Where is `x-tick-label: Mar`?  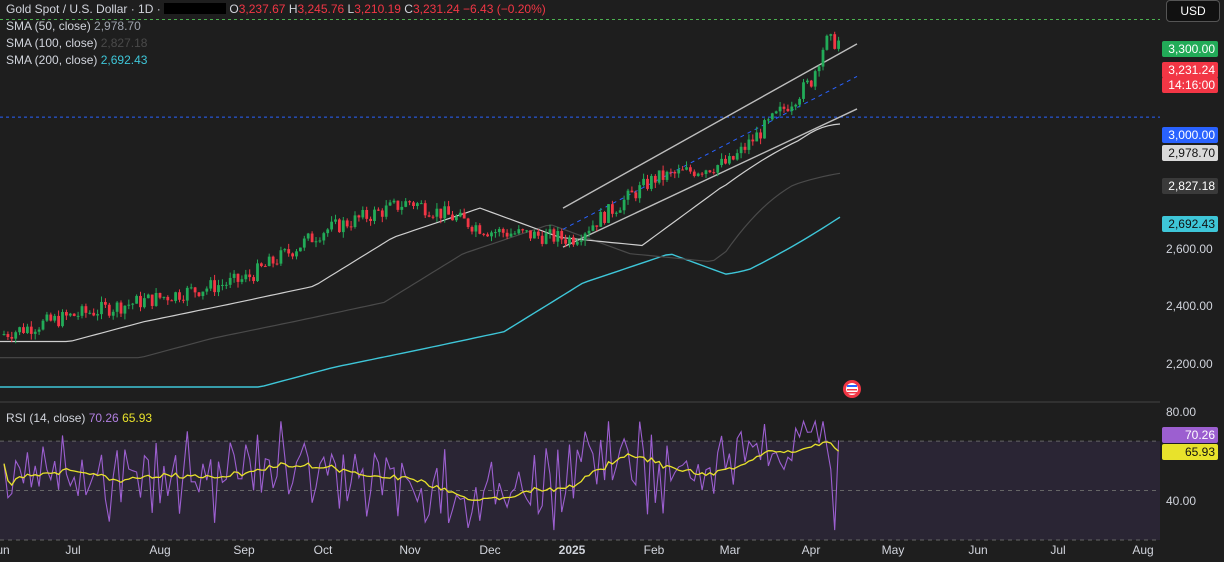 x-tick-label: Mar is located at coordinates (730, 550).